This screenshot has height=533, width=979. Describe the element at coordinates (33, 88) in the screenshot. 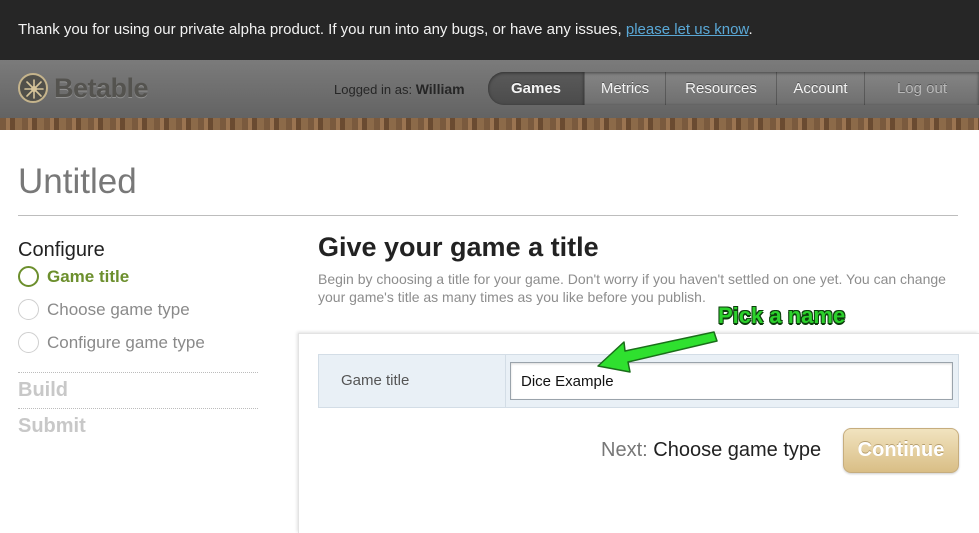

I see `crossed-arrows-icon` at that location.